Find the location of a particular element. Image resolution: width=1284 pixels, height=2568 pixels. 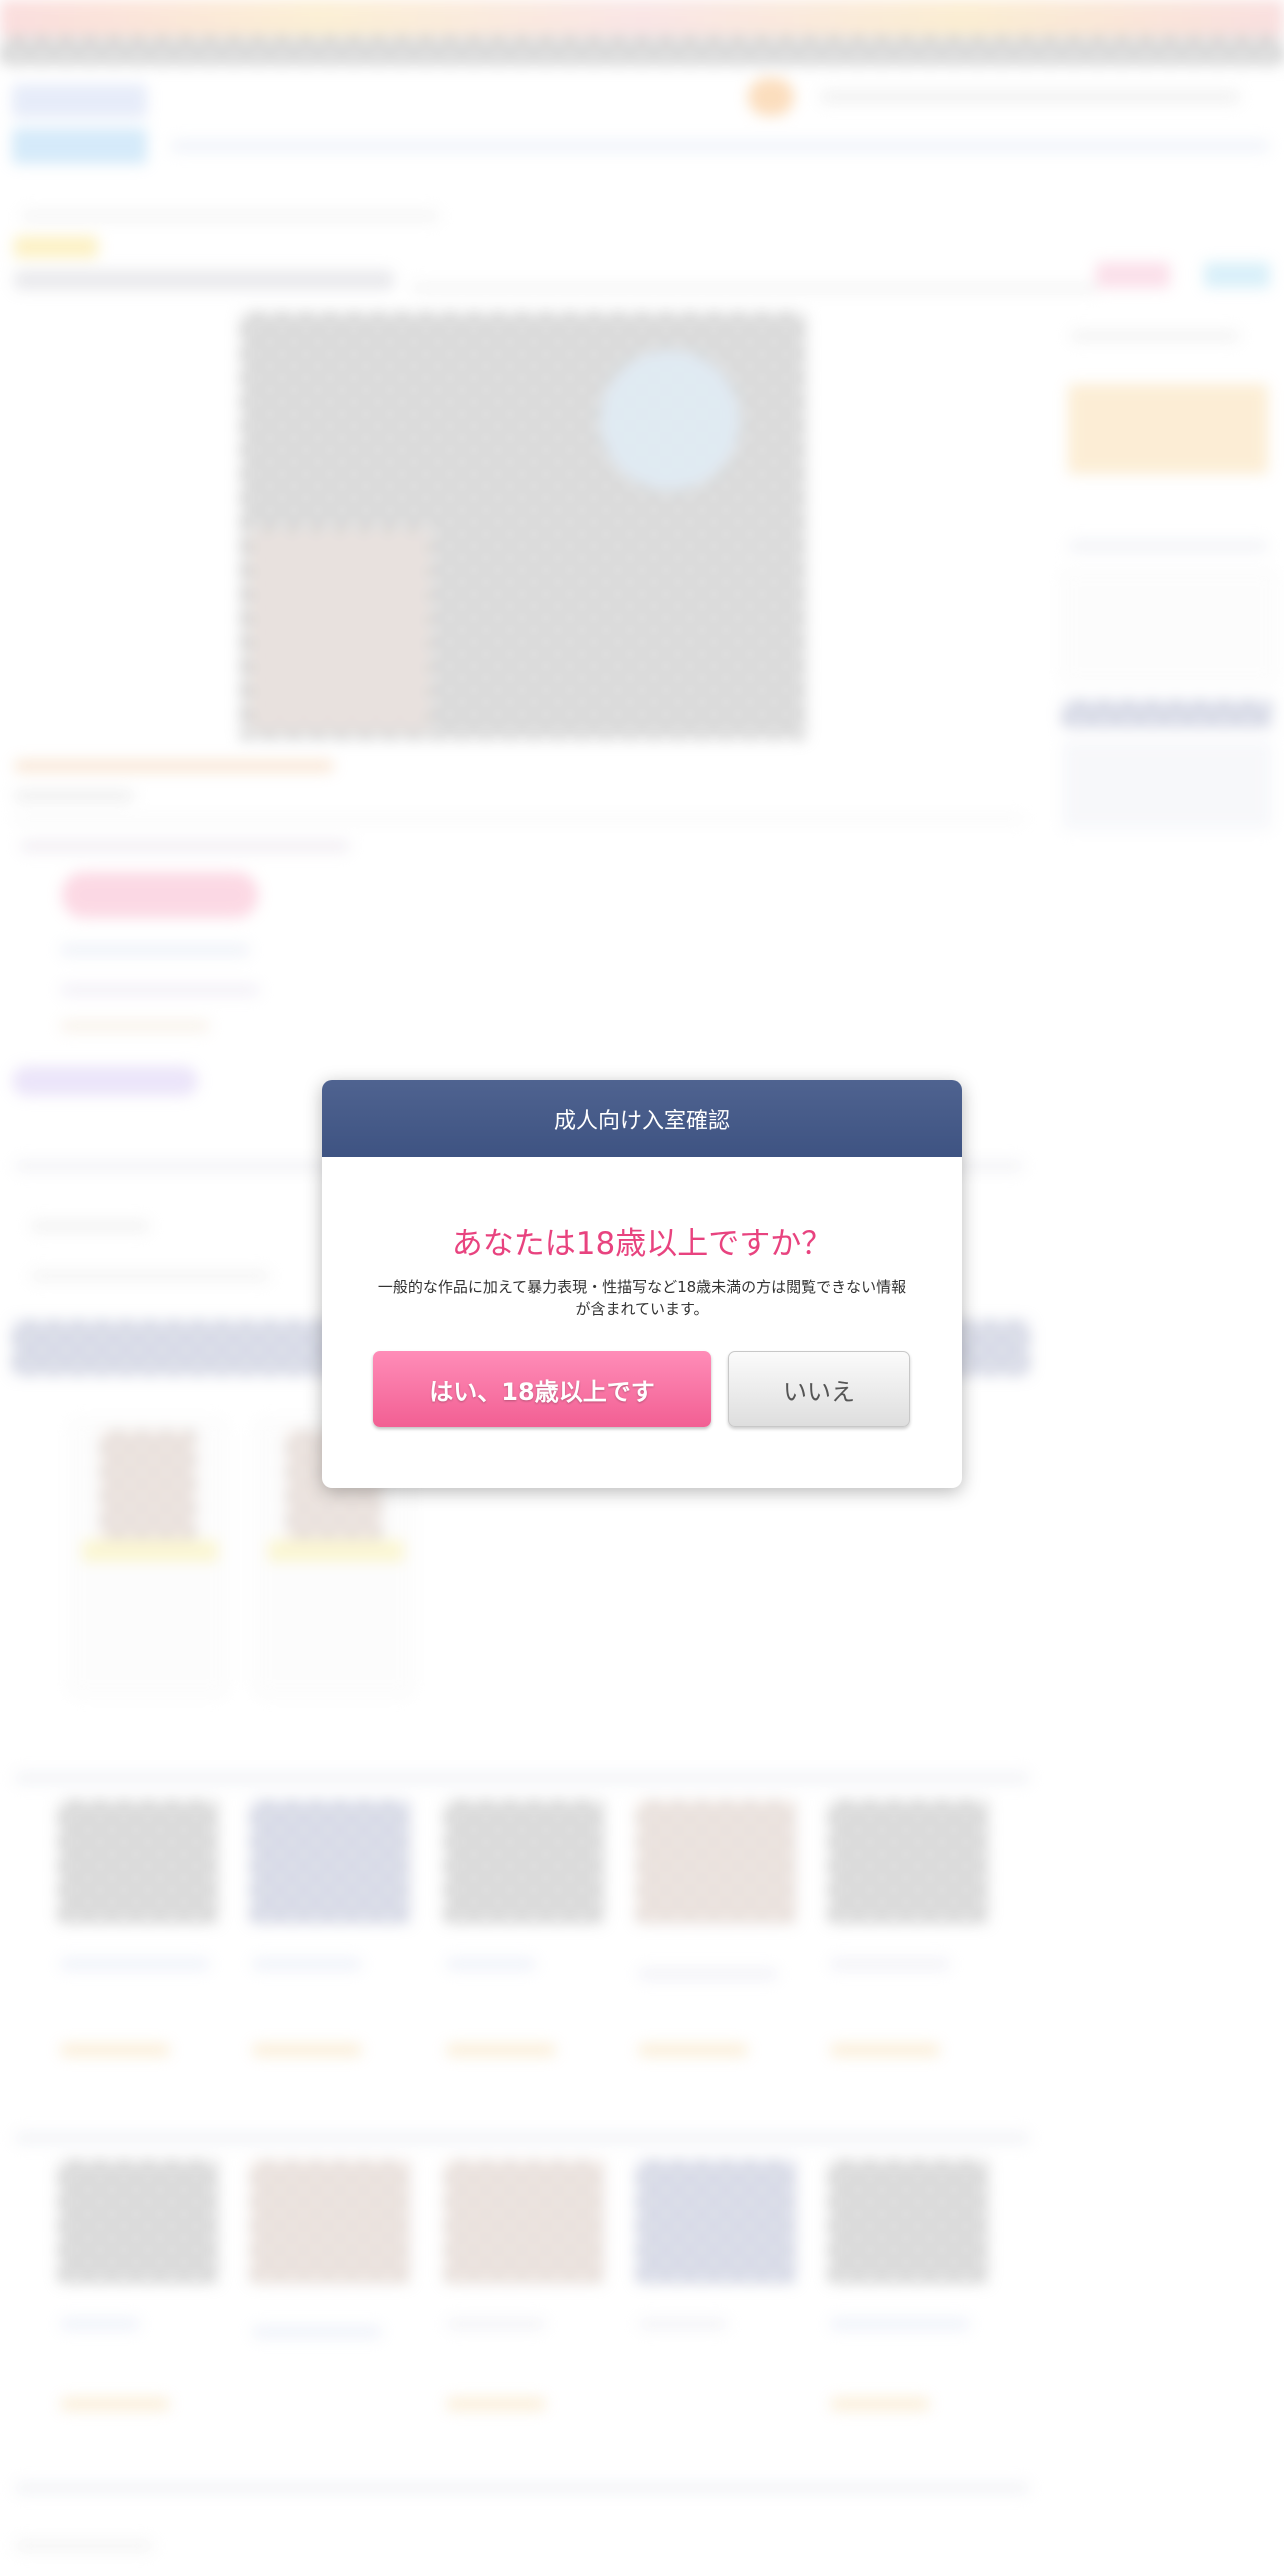

decline-button: いいえ is located at coordinates (819, 1389).